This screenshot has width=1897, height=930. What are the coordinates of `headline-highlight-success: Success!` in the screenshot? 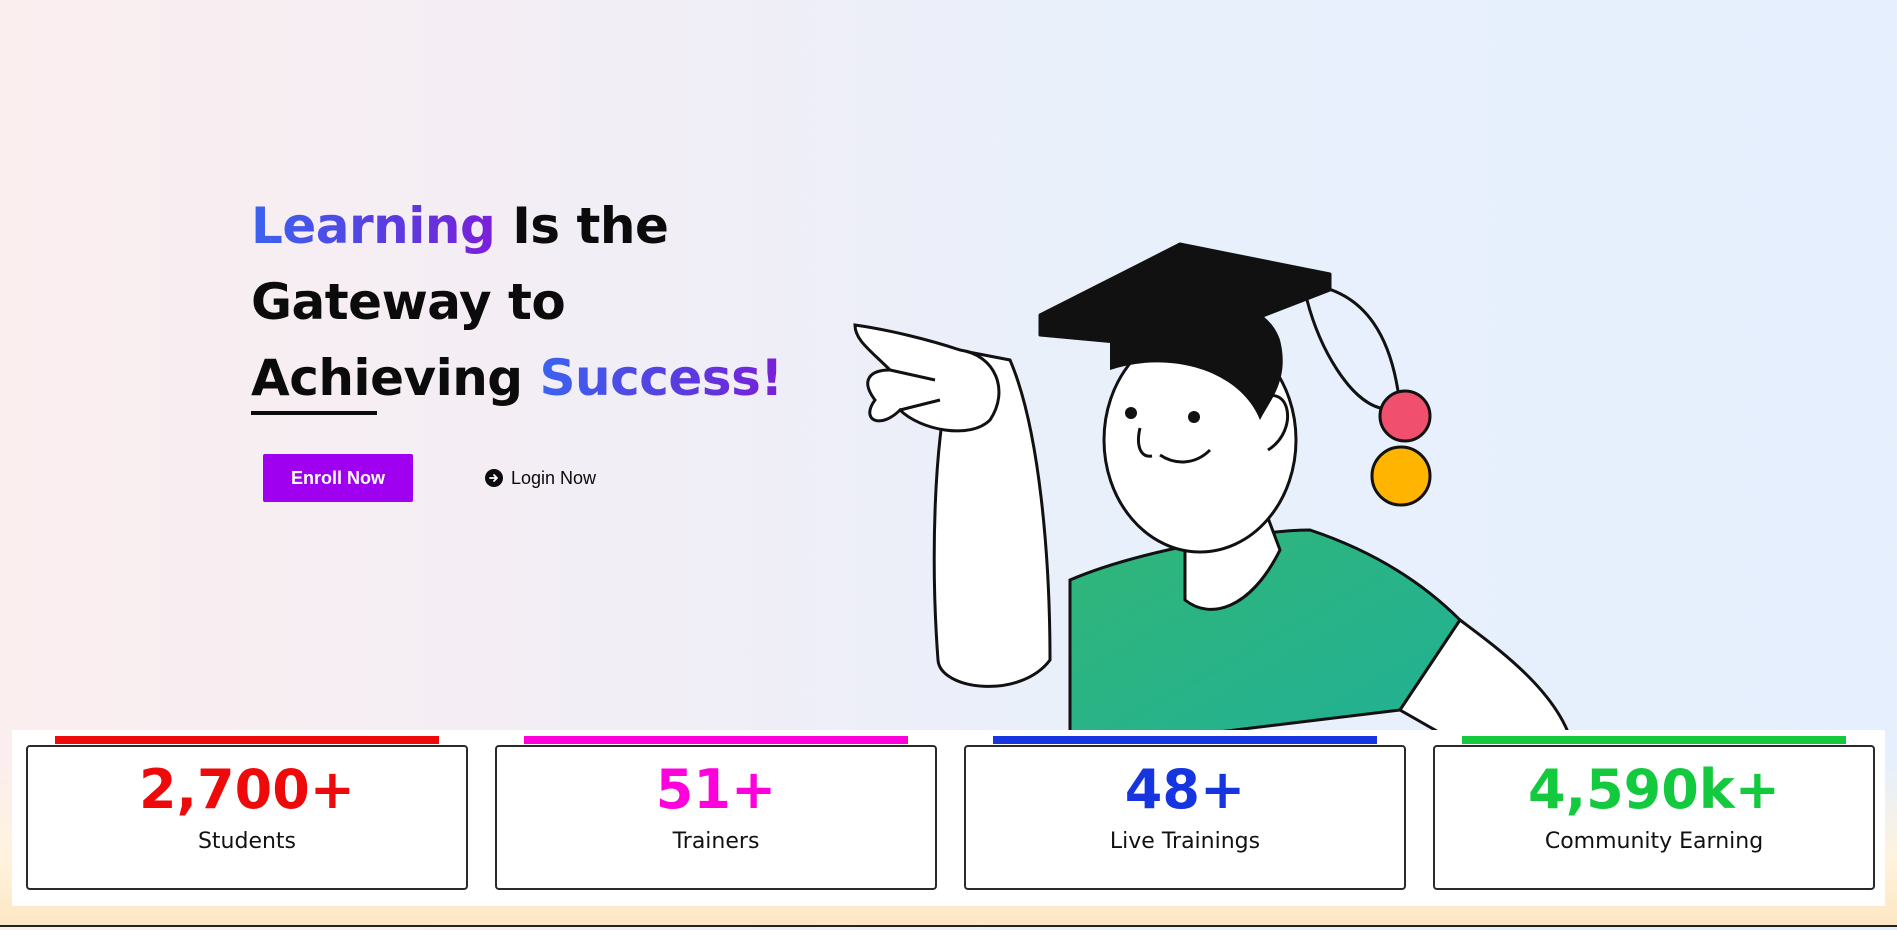 It's located at (661, 378).